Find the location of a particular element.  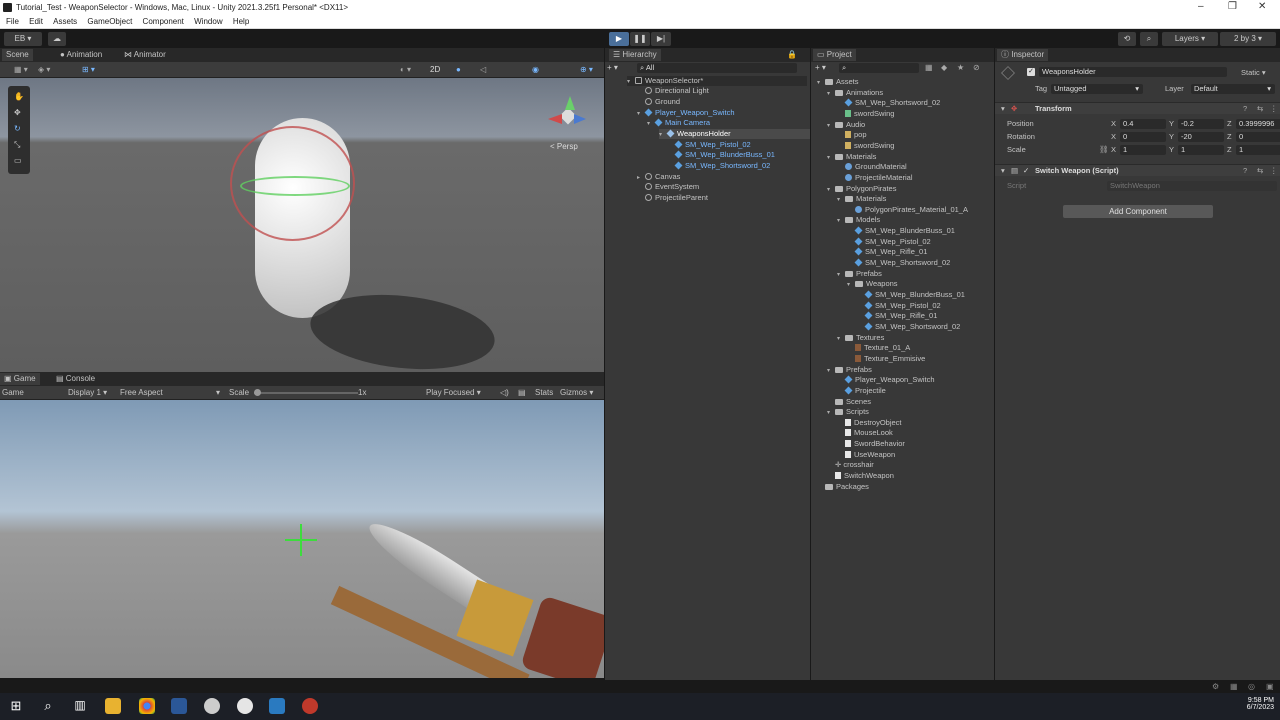

game-mode-dropdown: Game is located at coordinates (13, 392).